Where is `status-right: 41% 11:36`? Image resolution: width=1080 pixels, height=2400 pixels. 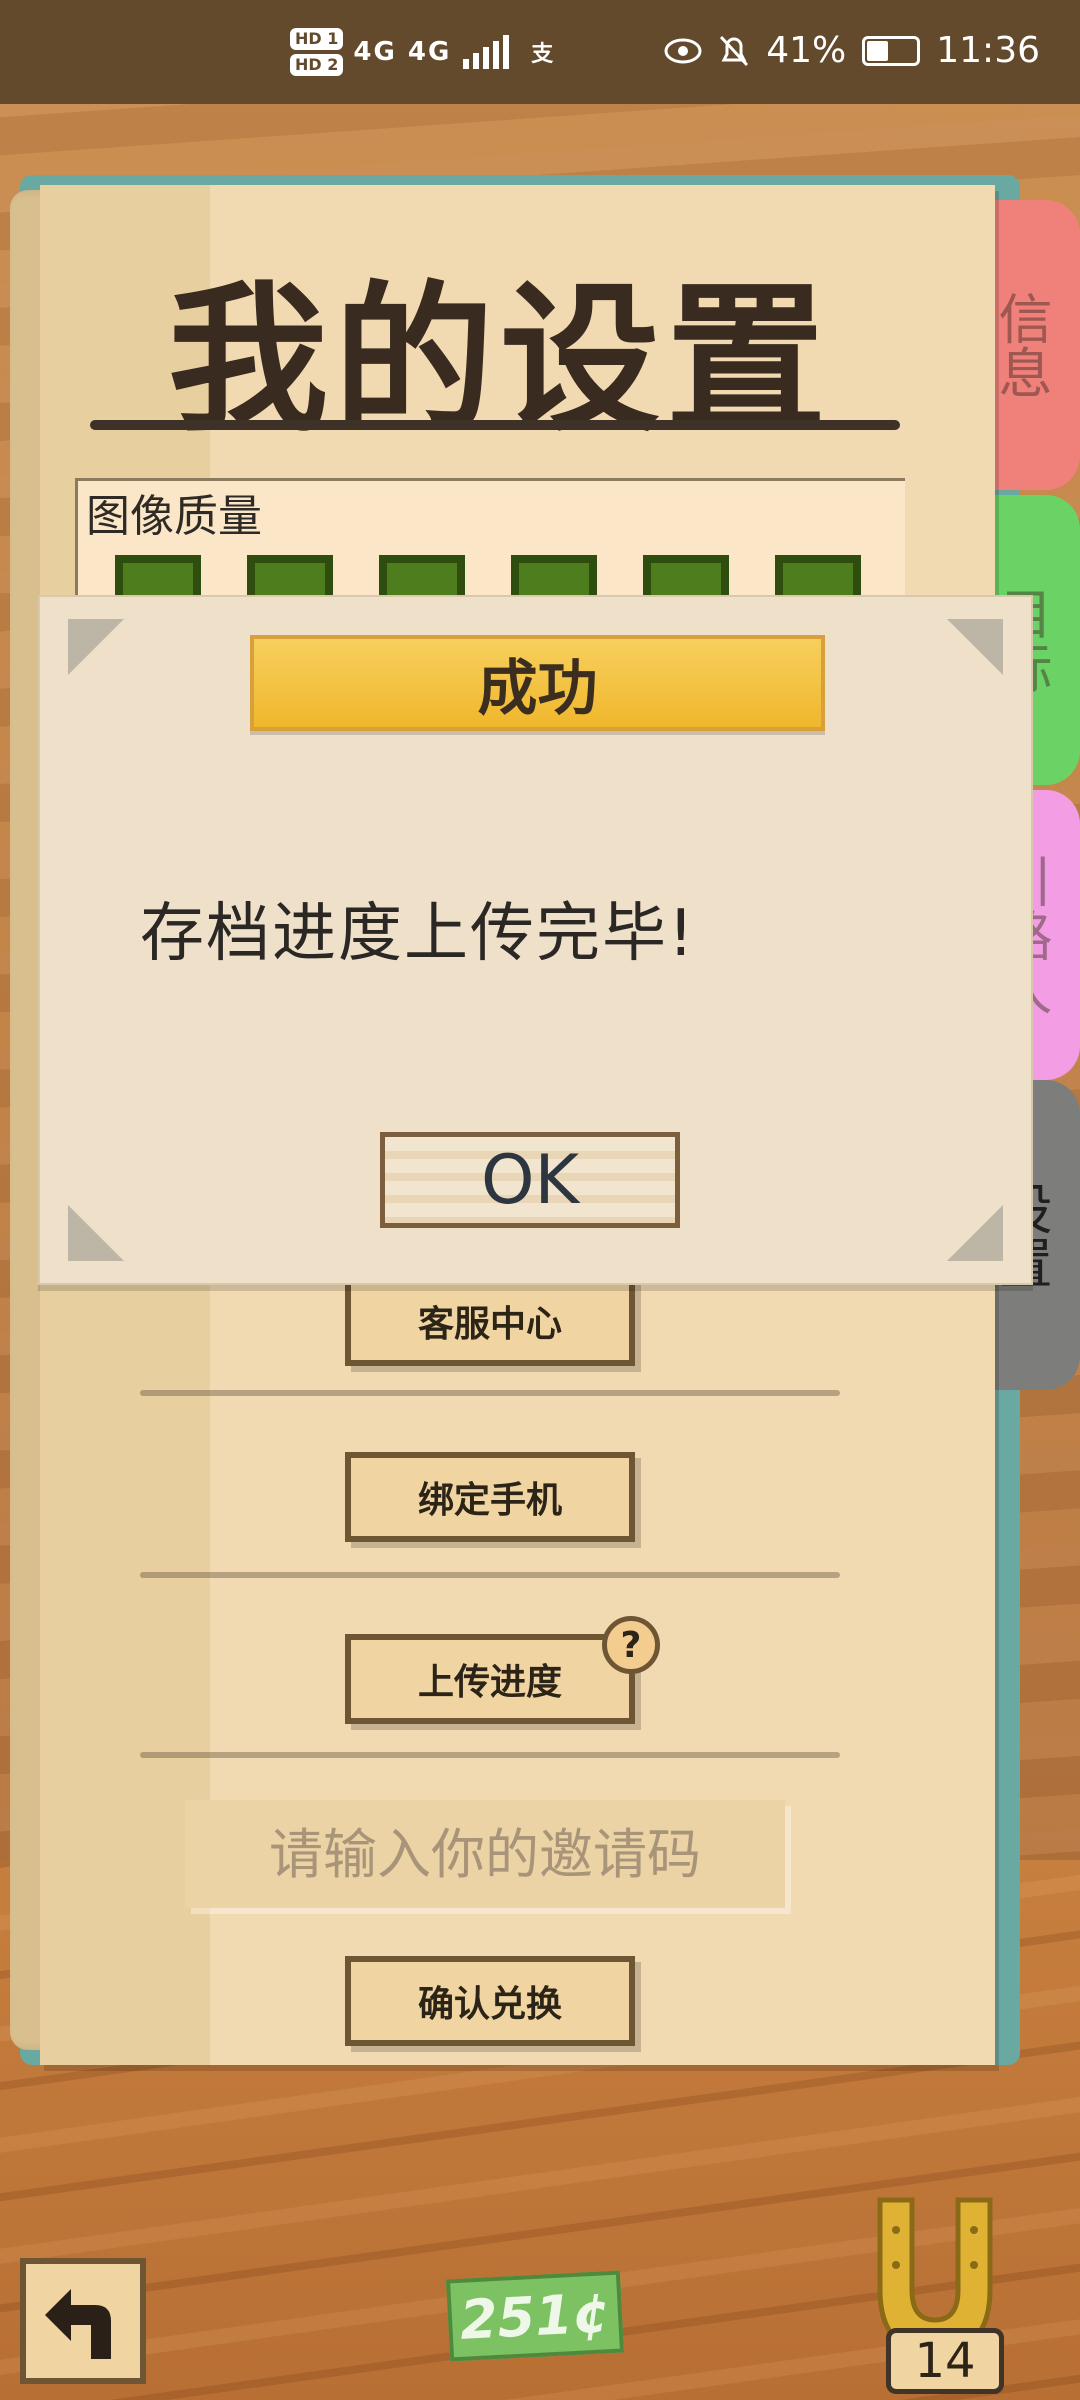
status-right: 41% 11:36 is located at coordinates (852, 50).